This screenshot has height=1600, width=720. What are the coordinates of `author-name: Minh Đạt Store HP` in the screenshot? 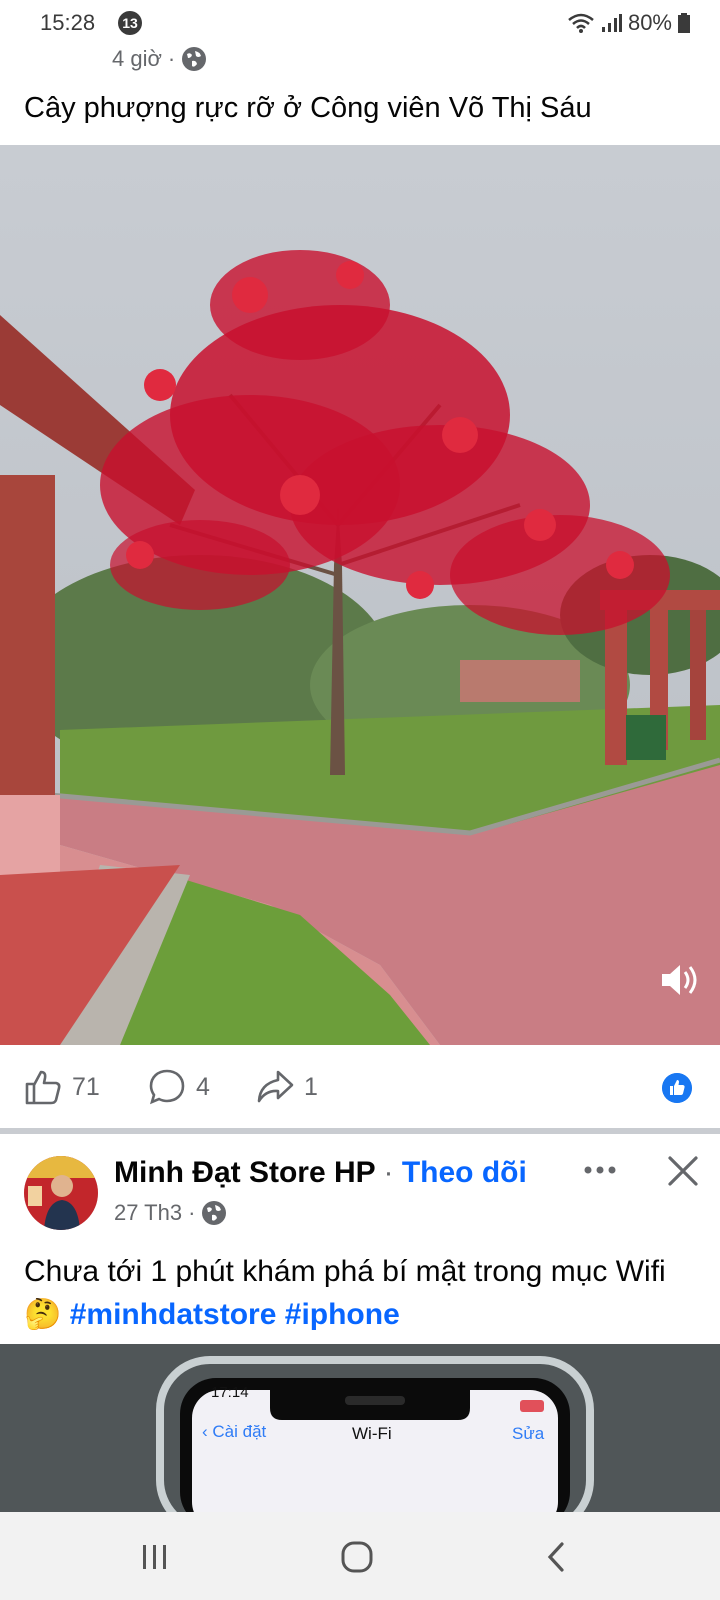 It's located at (244, 1172).